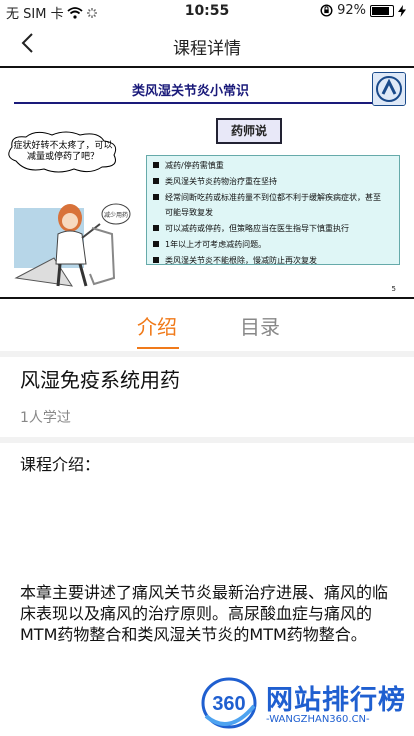  What do you see at coordinates (273, 261) in the screenshot?
I see `slide-bullet: 类风湿关节炎不能根除，慢减防止再次复发` at bounding box center [273, 261].